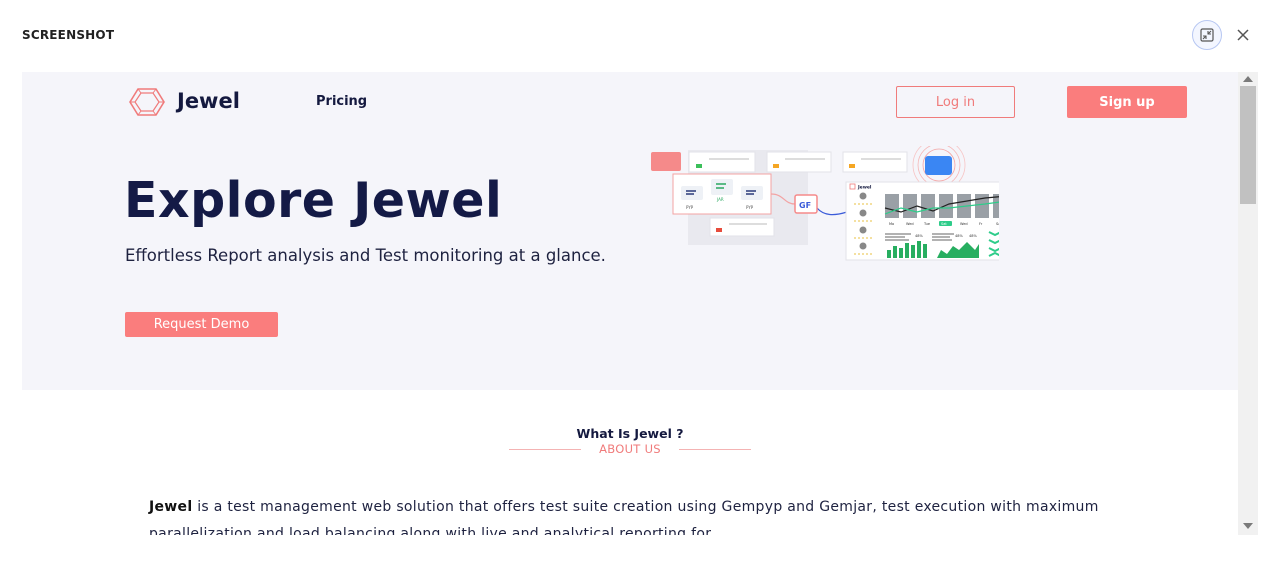 This screenshot has width=1280, height=563. Describe the element at coordinates (313, 200) in the screenshot. I see `hero-title: Explore Jewel` at that location.